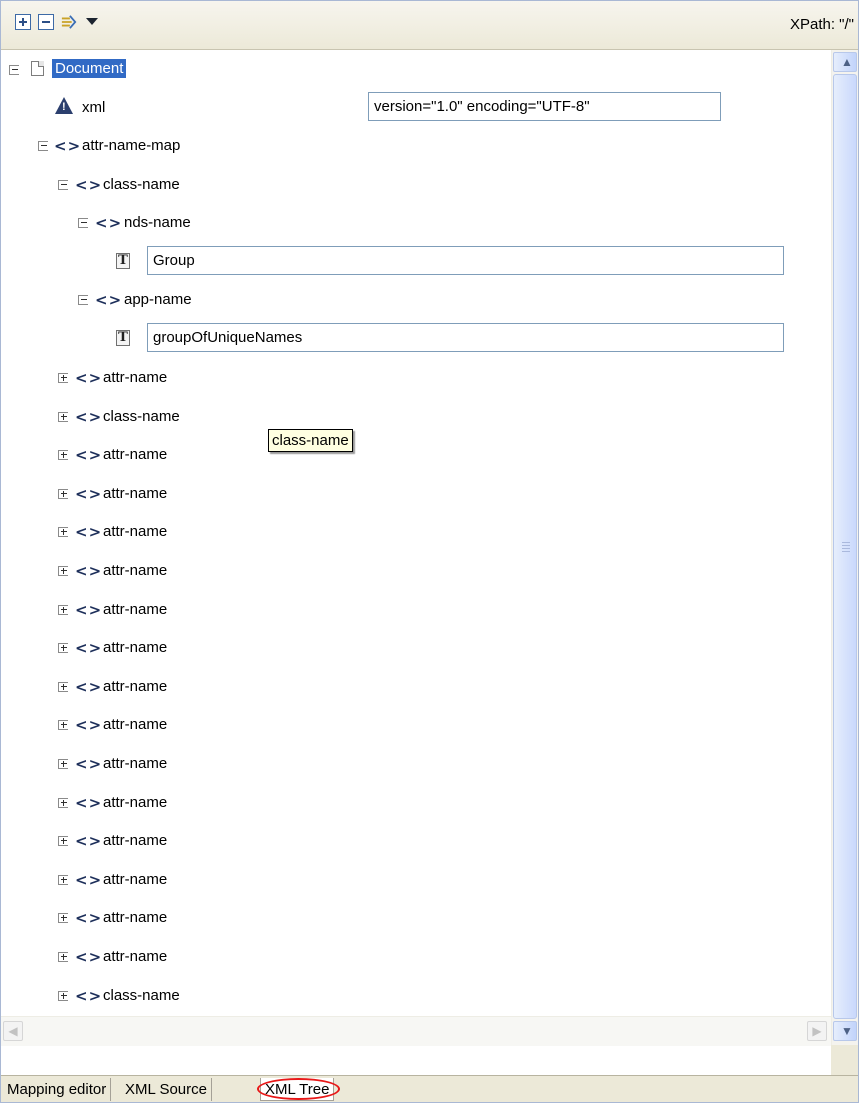  I want to click on collapse-all-icon, so click(46, 22).